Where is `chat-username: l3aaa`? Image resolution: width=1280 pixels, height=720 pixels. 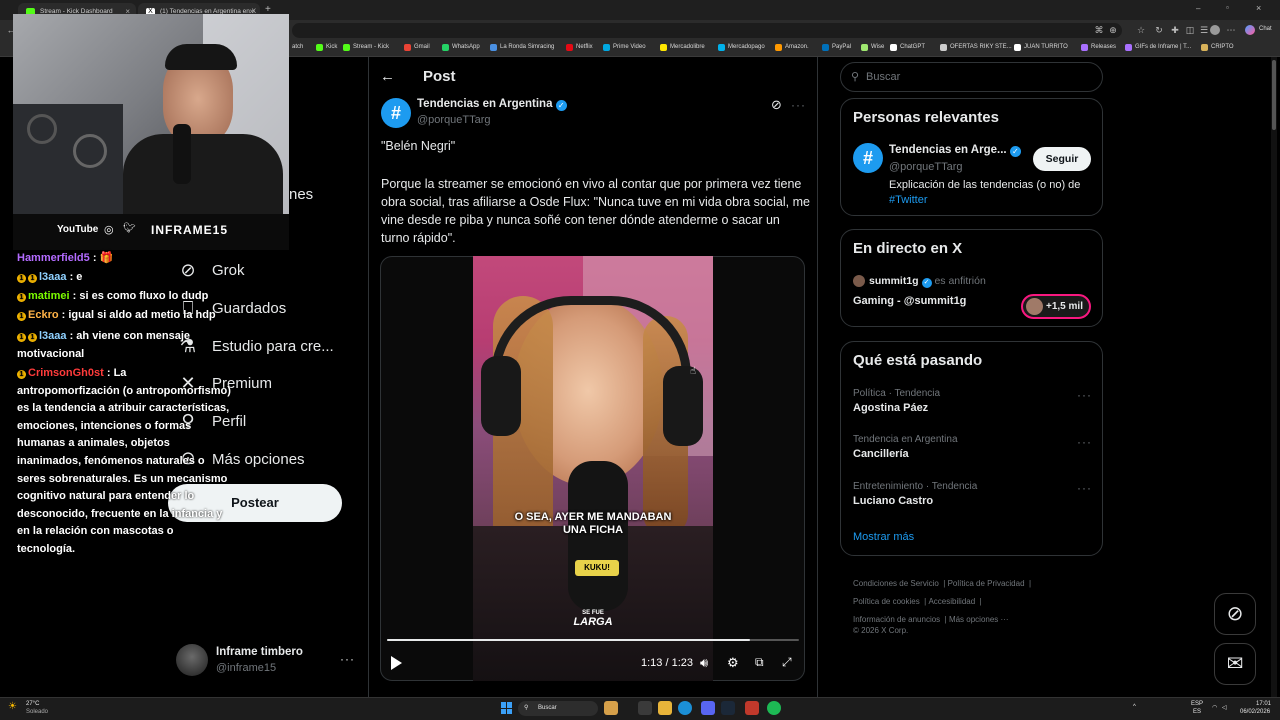
chat-username: l3aaa is located at coordinates (53, 277).